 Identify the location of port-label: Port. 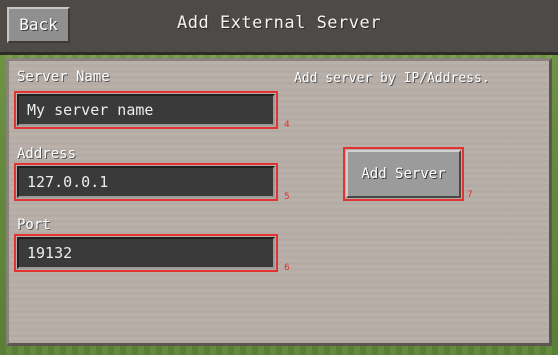
(34, 225).